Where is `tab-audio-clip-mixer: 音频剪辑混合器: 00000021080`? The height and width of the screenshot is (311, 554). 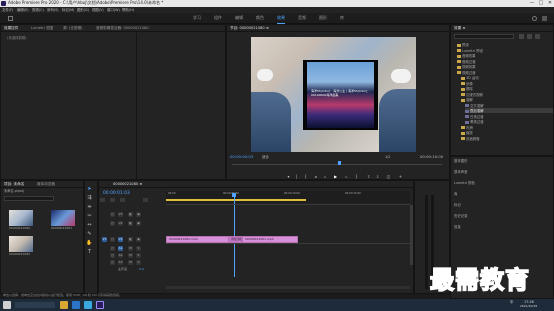
tab-audio-clip-mixer: 音频剪辑混合器: 00000021080 is located at coordinates (122, 28).